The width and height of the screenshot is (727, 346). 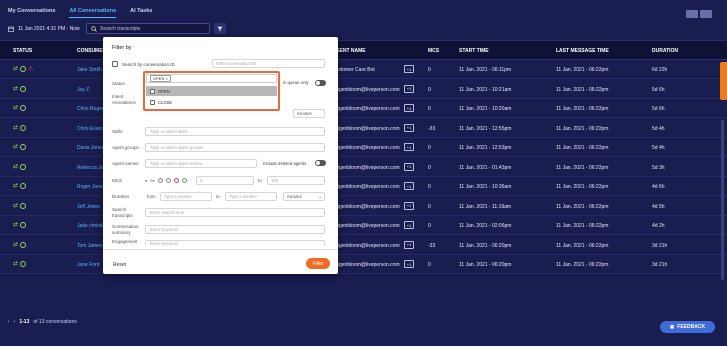 What do you see at coordinates (141, 13) in the screenshot?
I see `tab-ai-tasks: AI Tasks` at bounding box center [141, 13].